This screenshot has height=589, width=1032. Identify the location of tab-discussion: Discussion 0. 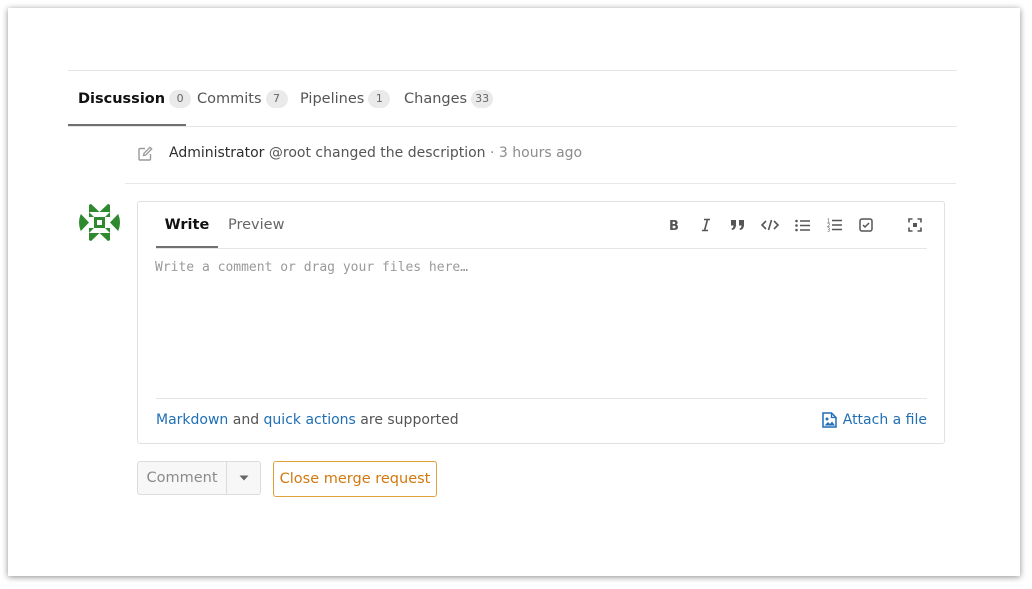
(130, 98).